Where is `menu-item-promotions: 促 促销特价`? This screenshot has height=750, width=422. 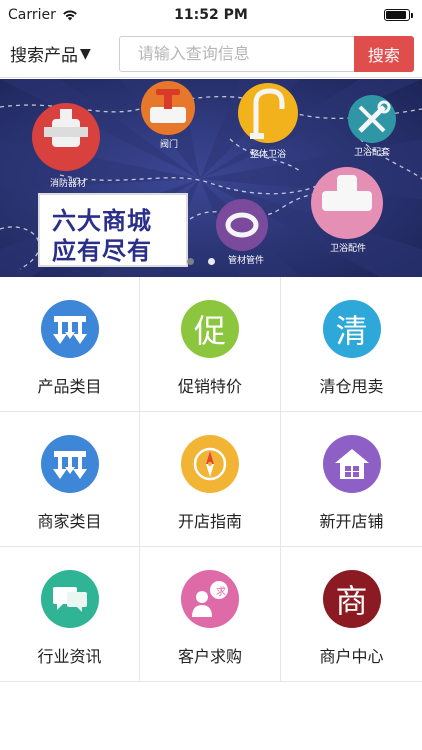
menu-item-promotions: 促 促销特价 is located at coordinates (210, 344).